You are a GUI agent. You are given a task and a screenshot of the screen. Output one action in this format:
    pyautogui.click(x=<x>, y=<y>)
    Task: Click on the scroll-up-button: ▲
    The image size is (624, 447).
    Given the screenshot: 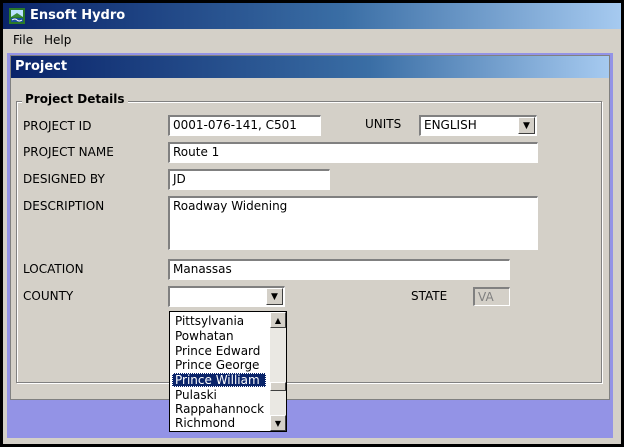 What is the action you would take?
    pyautogui.click(x=278, y=320)
    